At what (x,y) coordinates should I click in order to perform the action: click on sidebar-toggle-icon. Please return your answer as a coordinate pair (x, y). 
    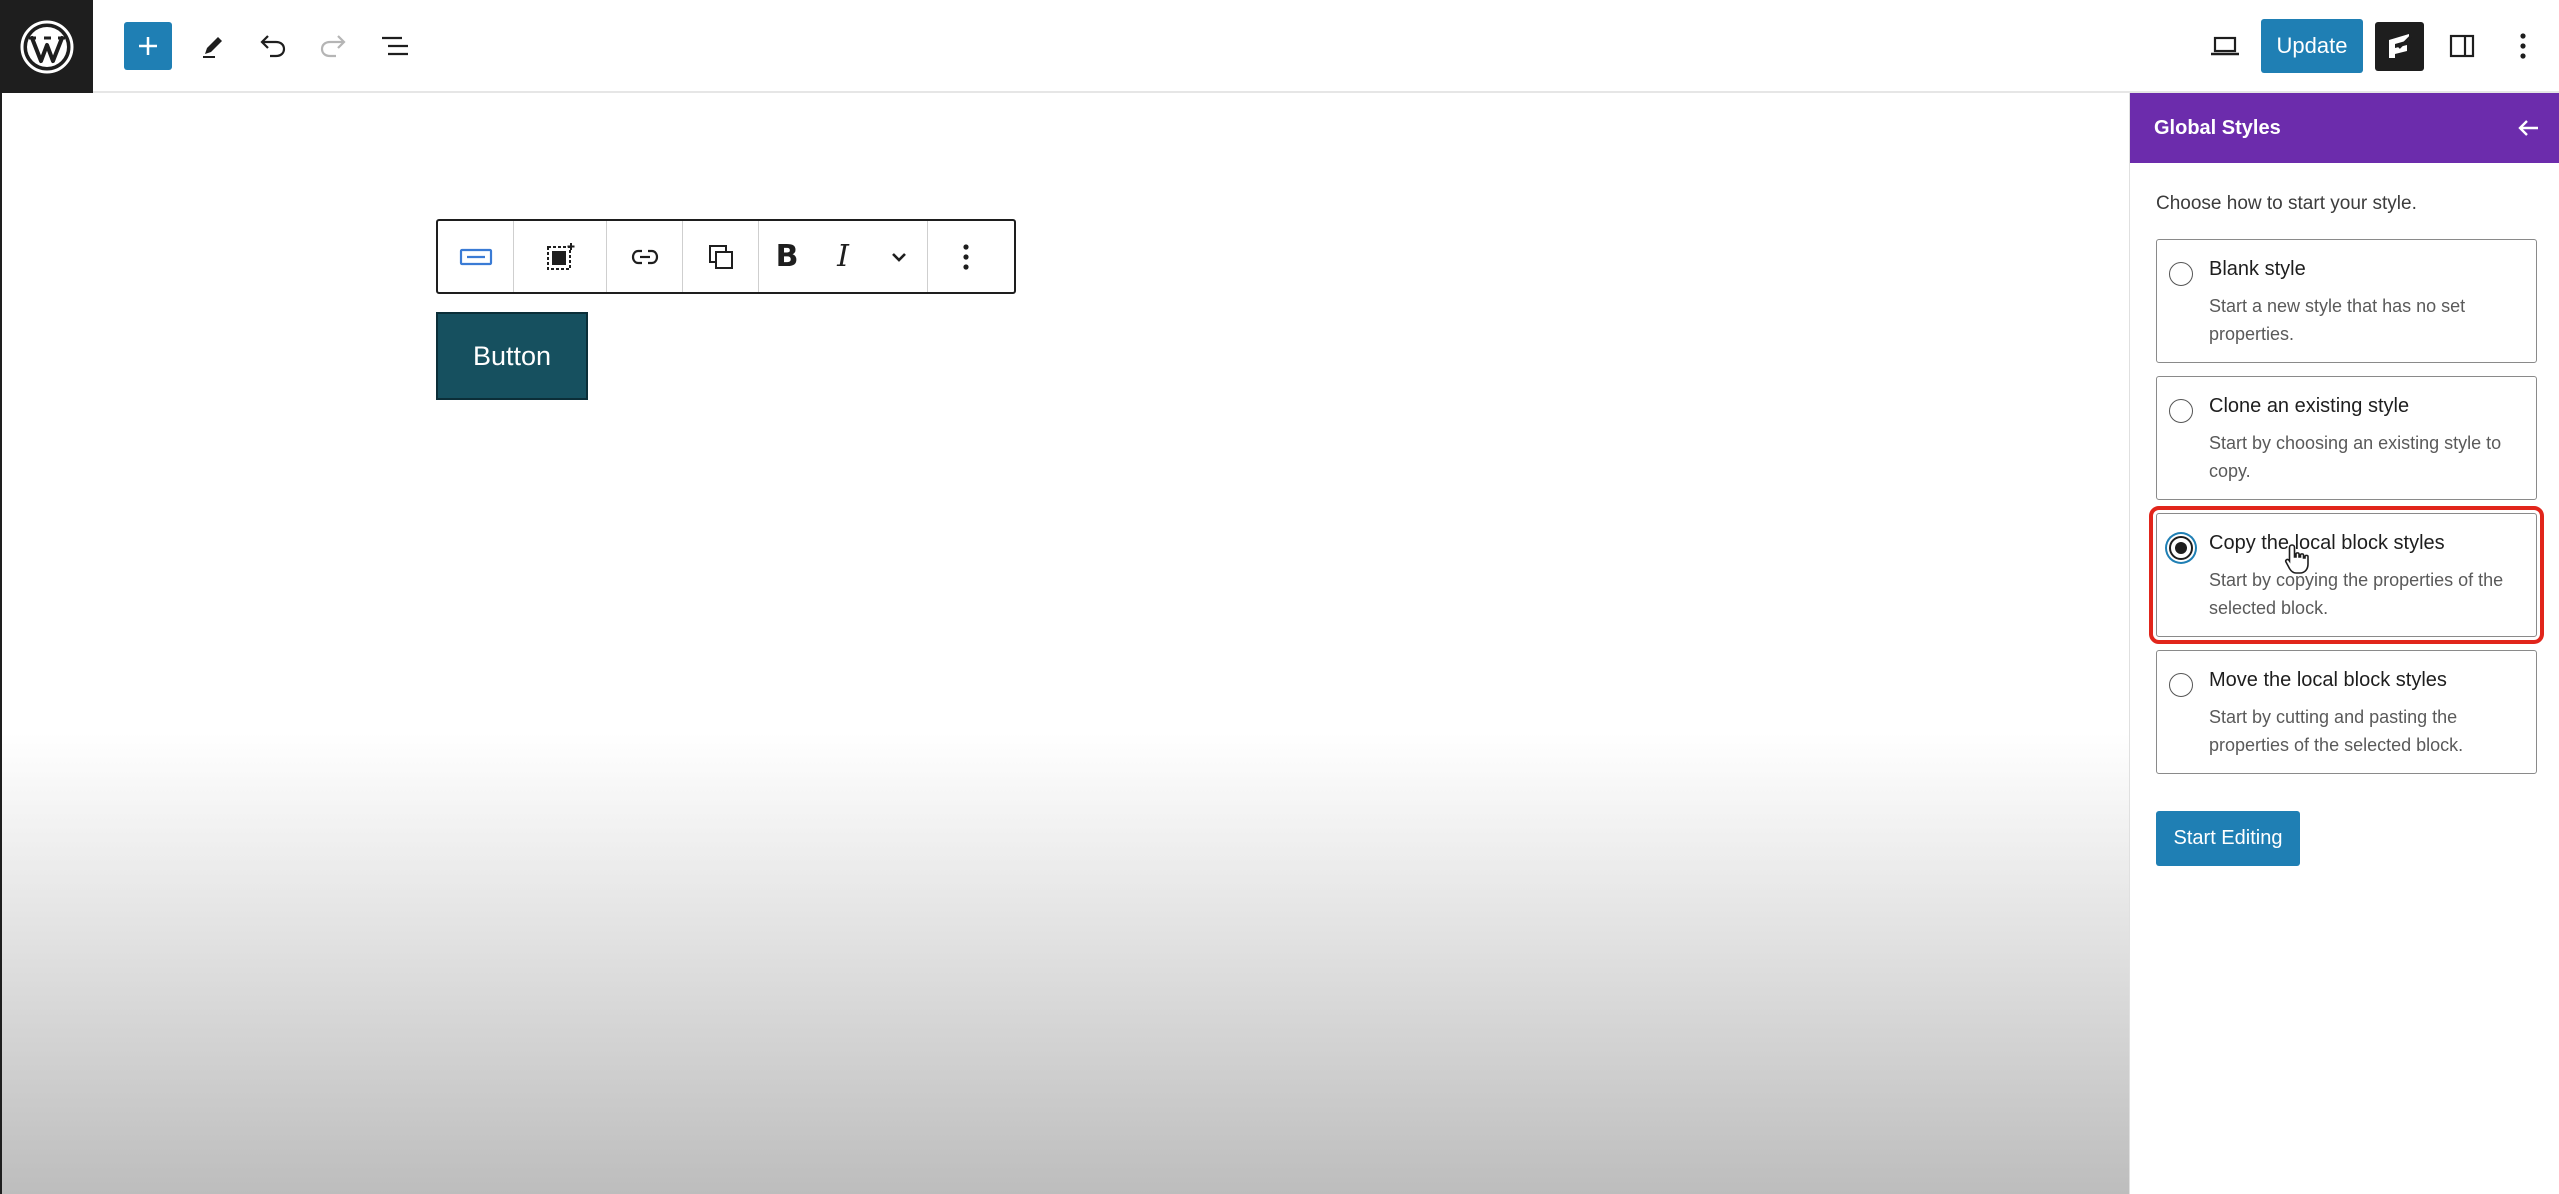
    Looking at the image, I should click on (2462, 46).